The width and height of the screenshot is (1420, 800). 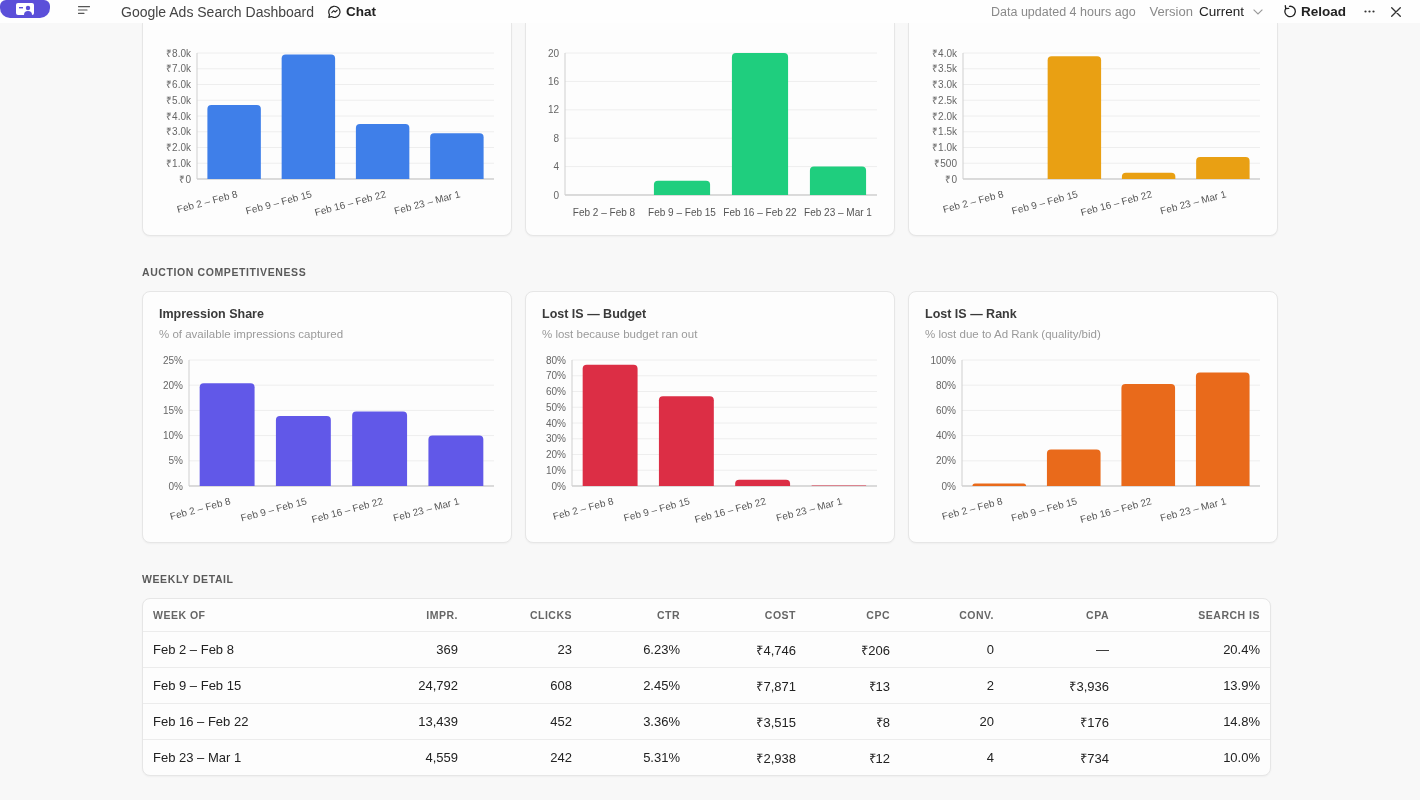 I want to click on column-header: WEEK OF, so click(x=179, y=615).